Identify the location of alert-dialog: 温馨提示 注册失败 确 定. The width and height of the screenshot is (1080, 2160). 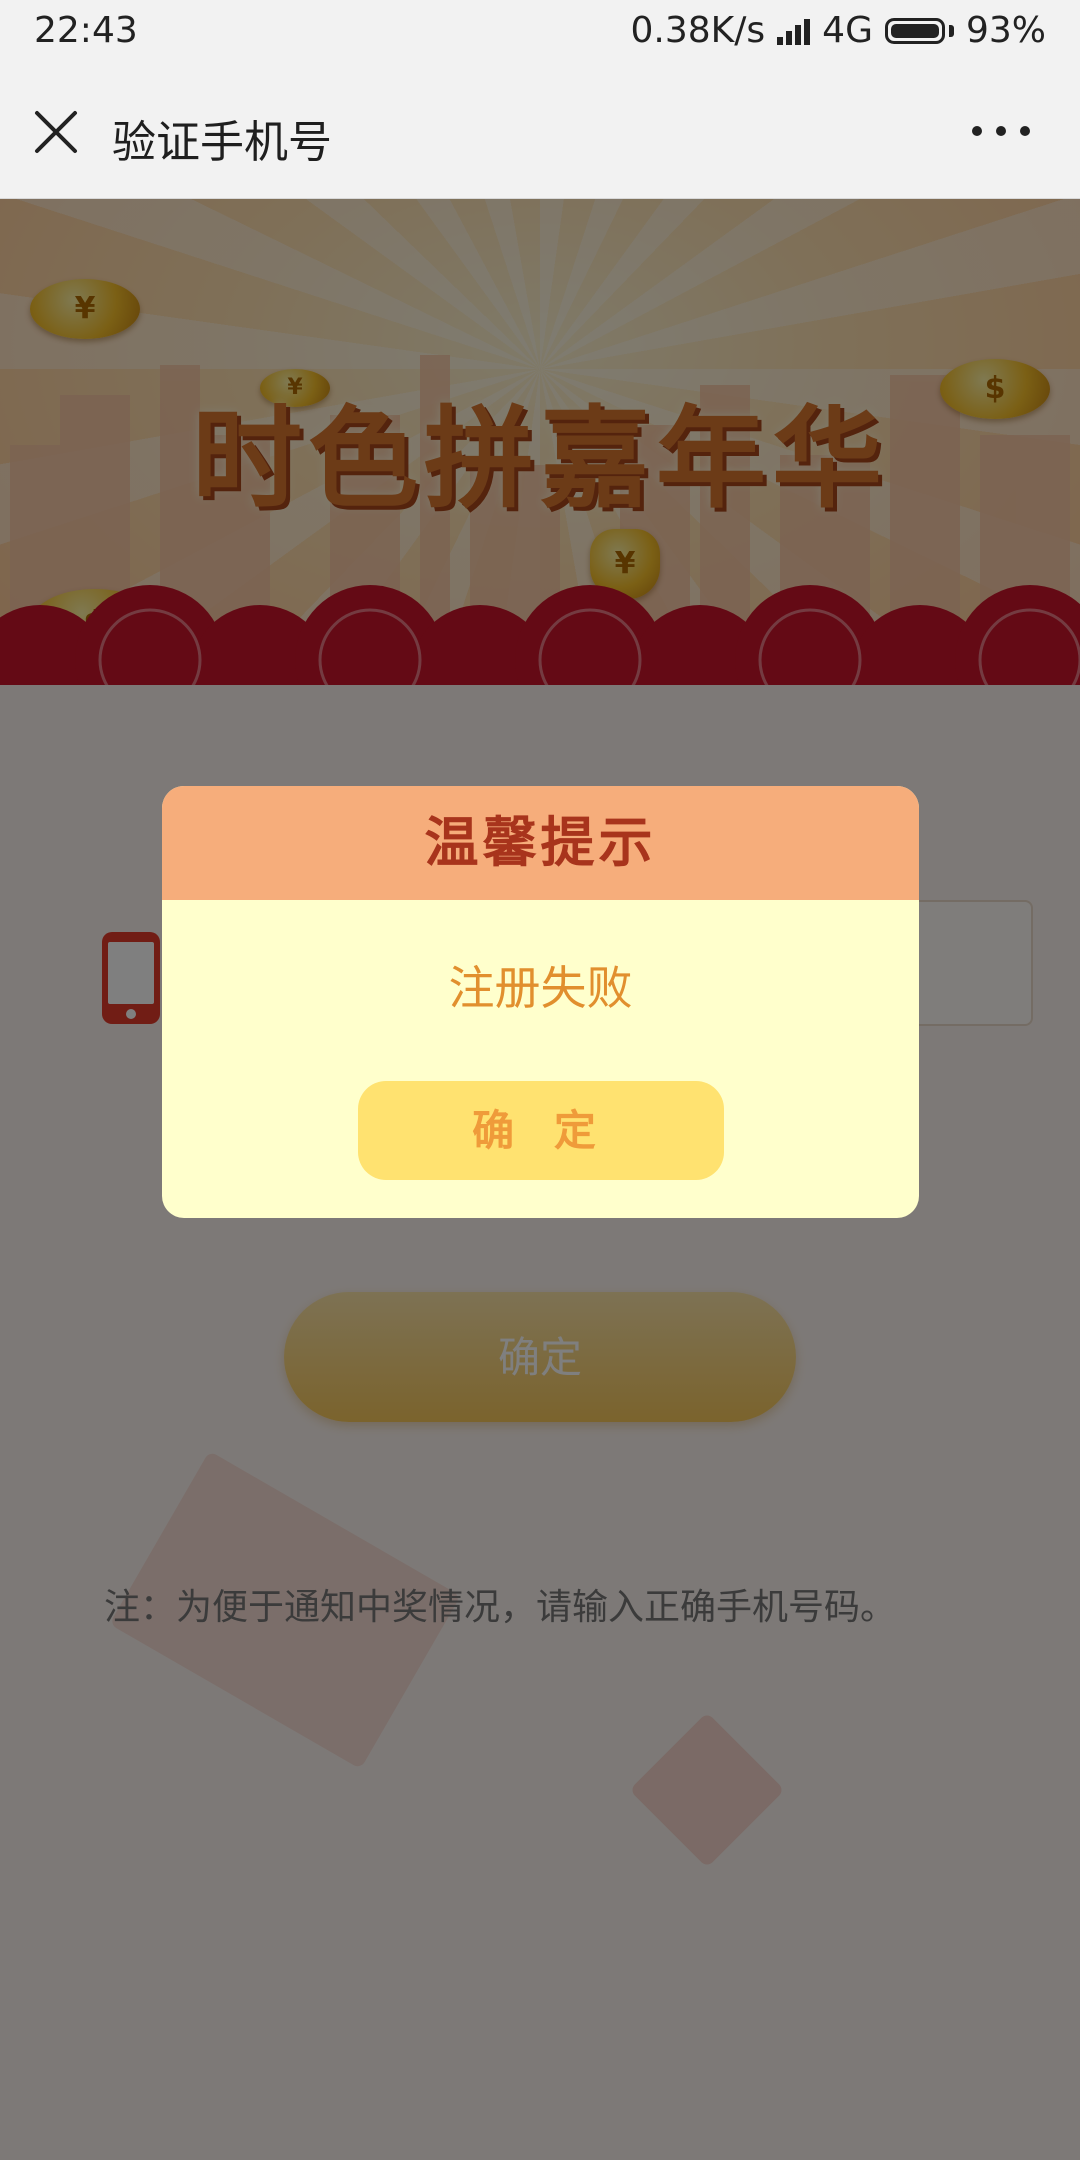
(540, 1002).